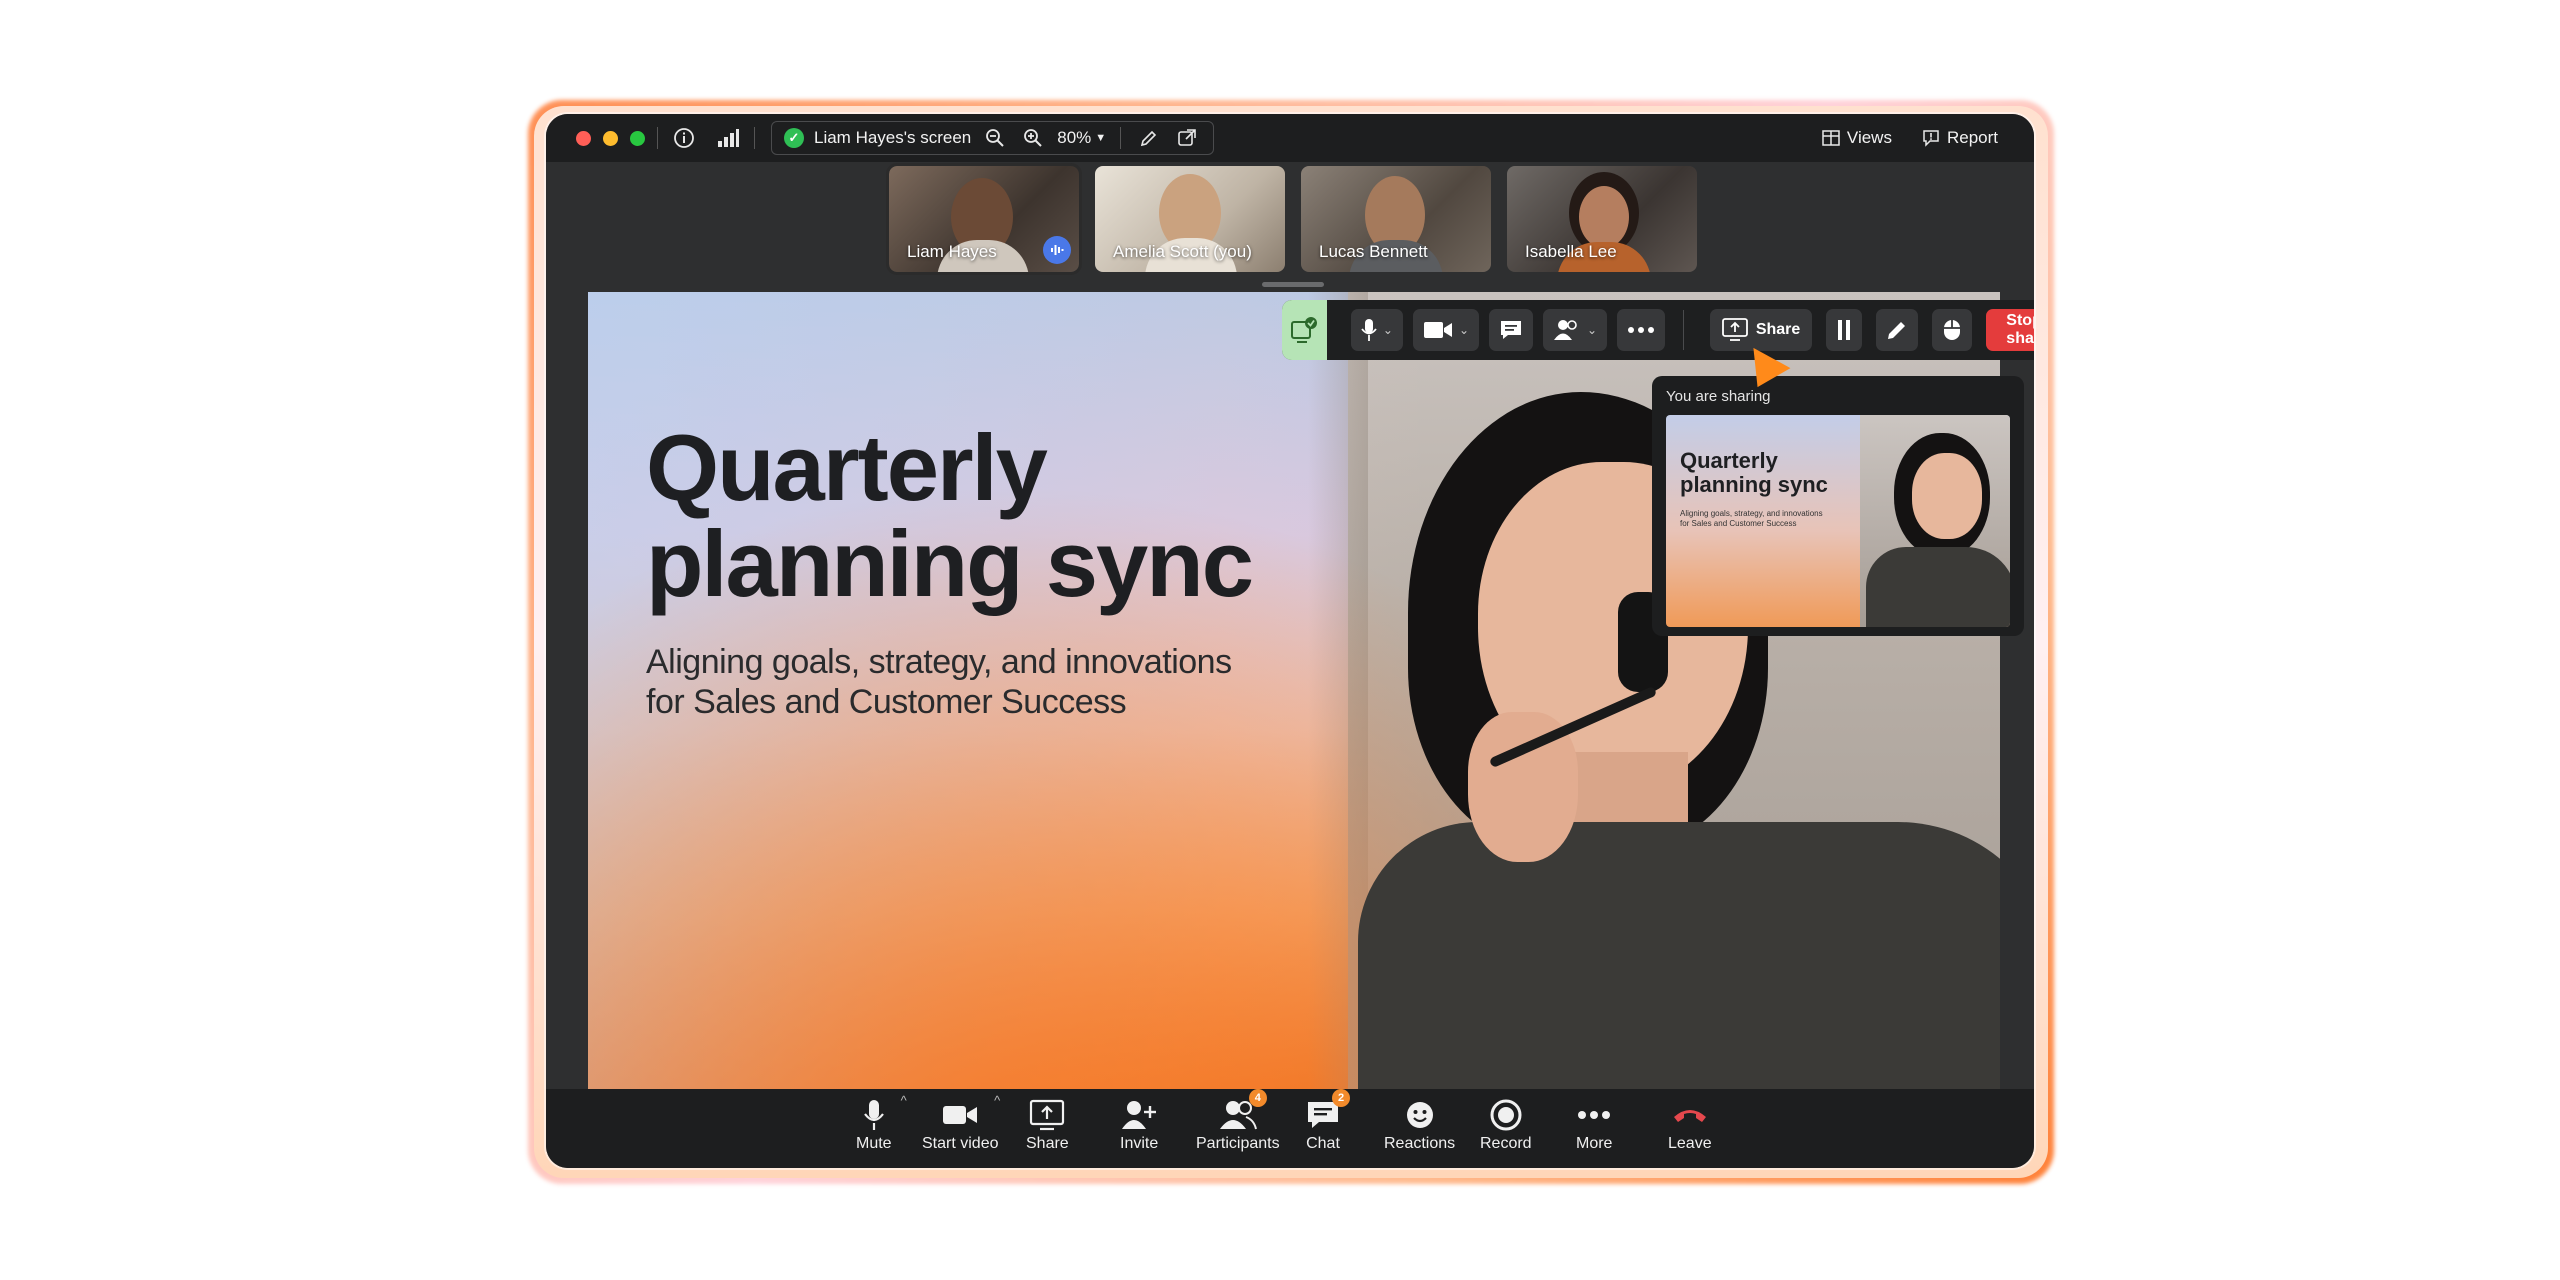 Image resolution: width=2560 pixels, height=1280 pixels. Describe the element at coordinates (1293, 284) in the screenshot. I see `strip-resize-handle` at that location.